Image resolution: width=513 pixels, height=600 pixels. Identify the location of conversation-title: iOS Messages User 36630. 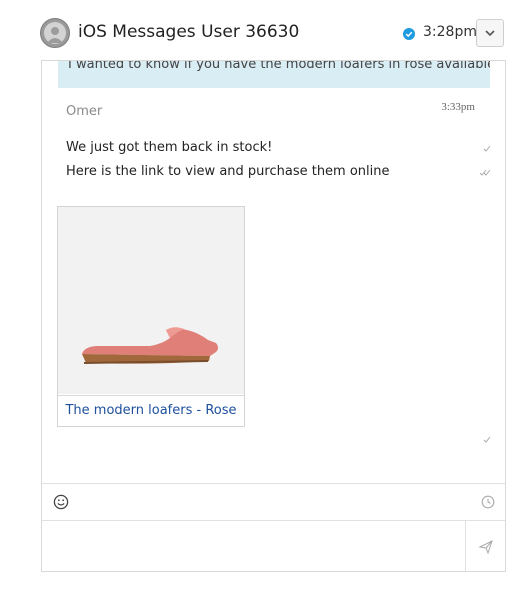
(189, 32).